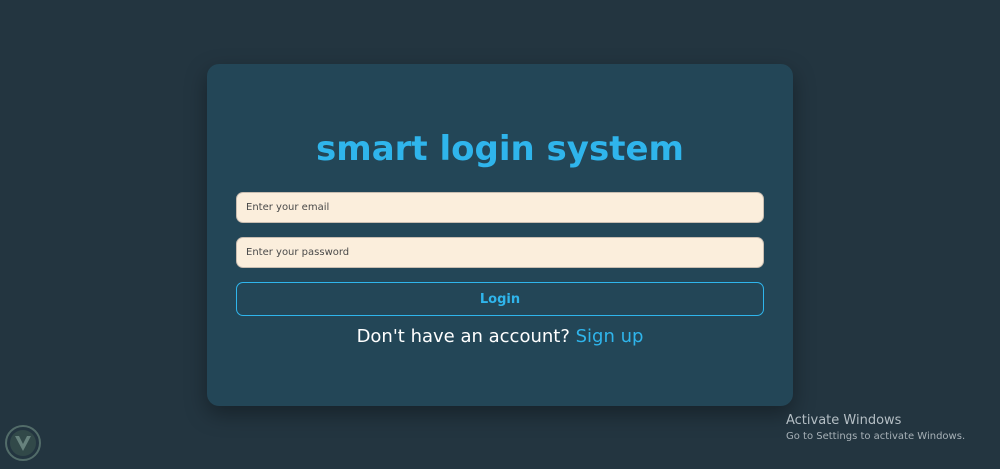 This screenshot has width=1000, height=469. What do you see at coordinates (500, 149) in the screenshot?
I see `page-title: smart login system` at bounding box center [500, 149].